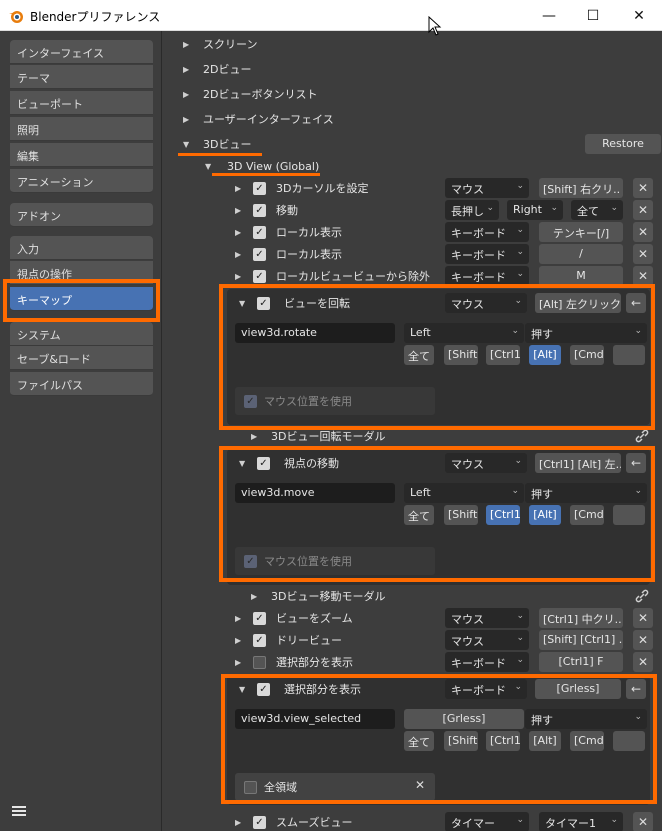  I want to click on key-button: M, so click(581, 276).